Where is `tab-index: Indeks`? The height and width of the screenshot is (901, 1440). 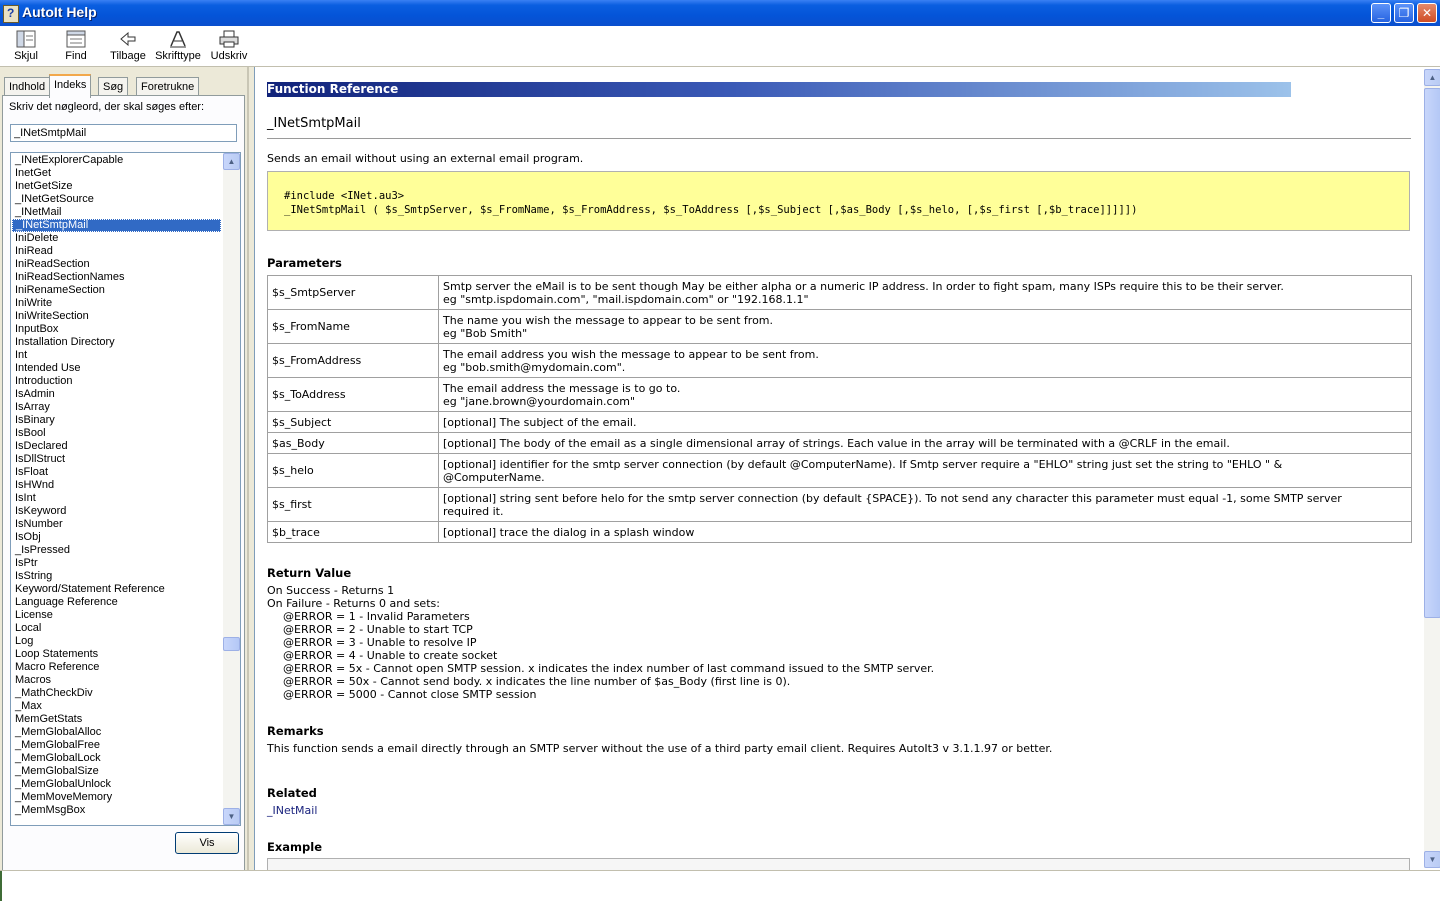
tab-index: Indeks is located at coordinates (70, 86).